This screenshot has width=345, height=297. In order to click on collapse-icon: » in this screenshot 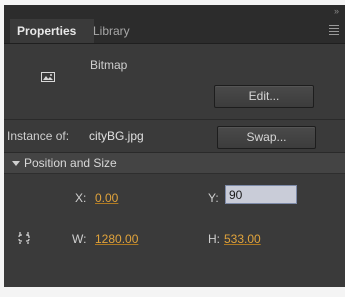, I will do `click(336, 11)`.